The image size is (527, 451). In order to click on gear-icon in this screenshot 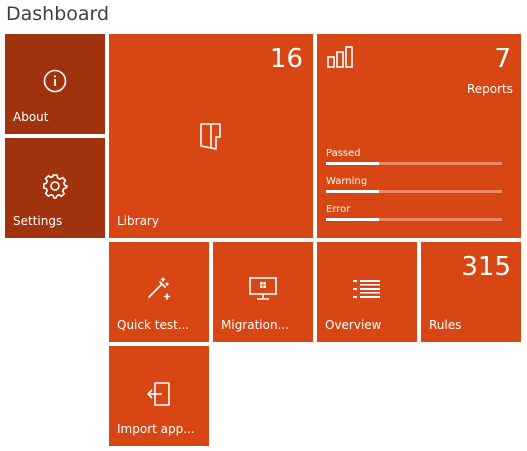, I will do `click(55, 186)`.